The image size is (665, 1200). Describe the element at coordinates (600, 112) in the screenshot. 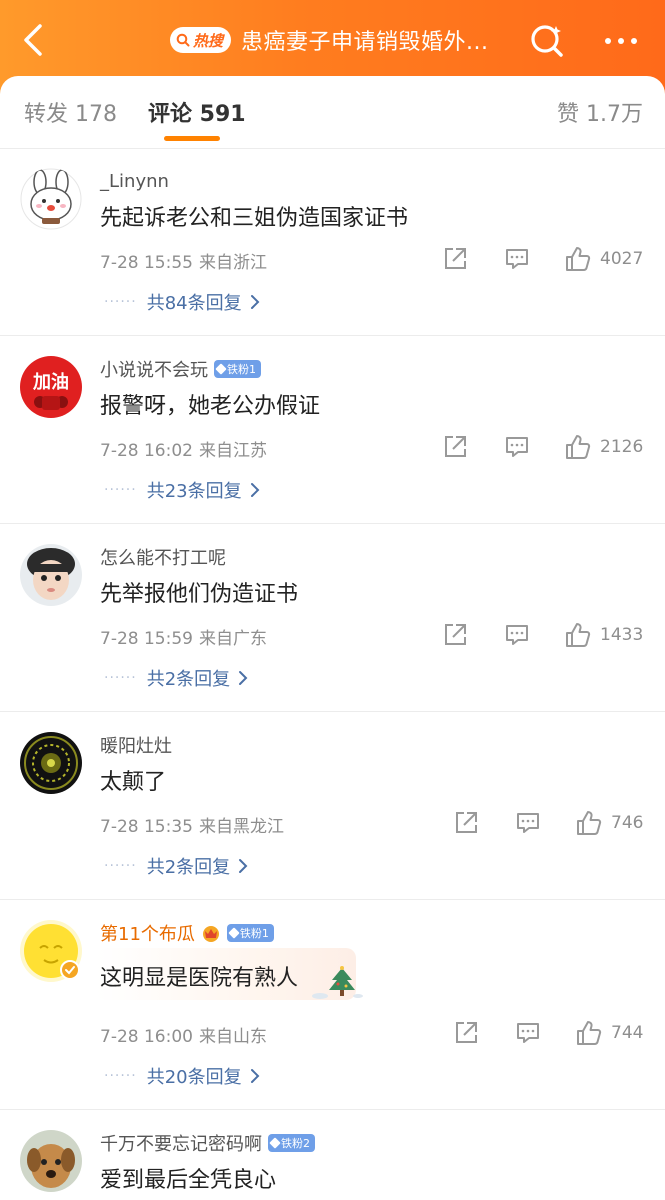

I see `tab-like: 赞 1.7万` at that location.